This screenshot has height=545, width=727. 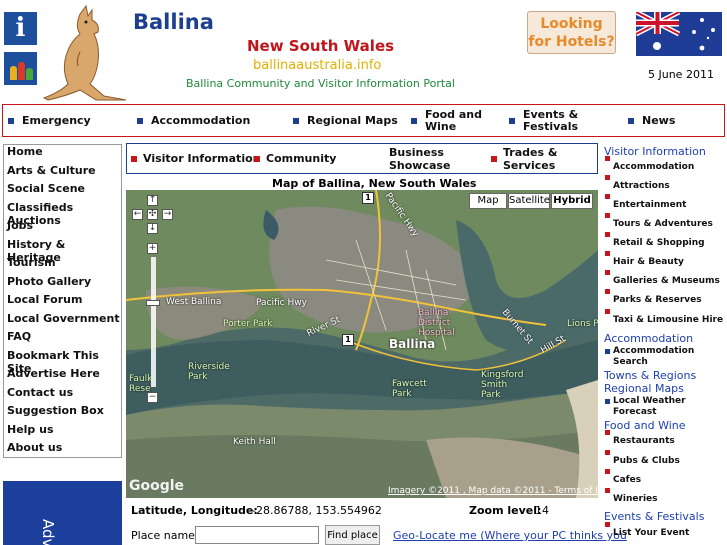 I want to click on right-menu-item: Cafes, so click(x=623, y=477).